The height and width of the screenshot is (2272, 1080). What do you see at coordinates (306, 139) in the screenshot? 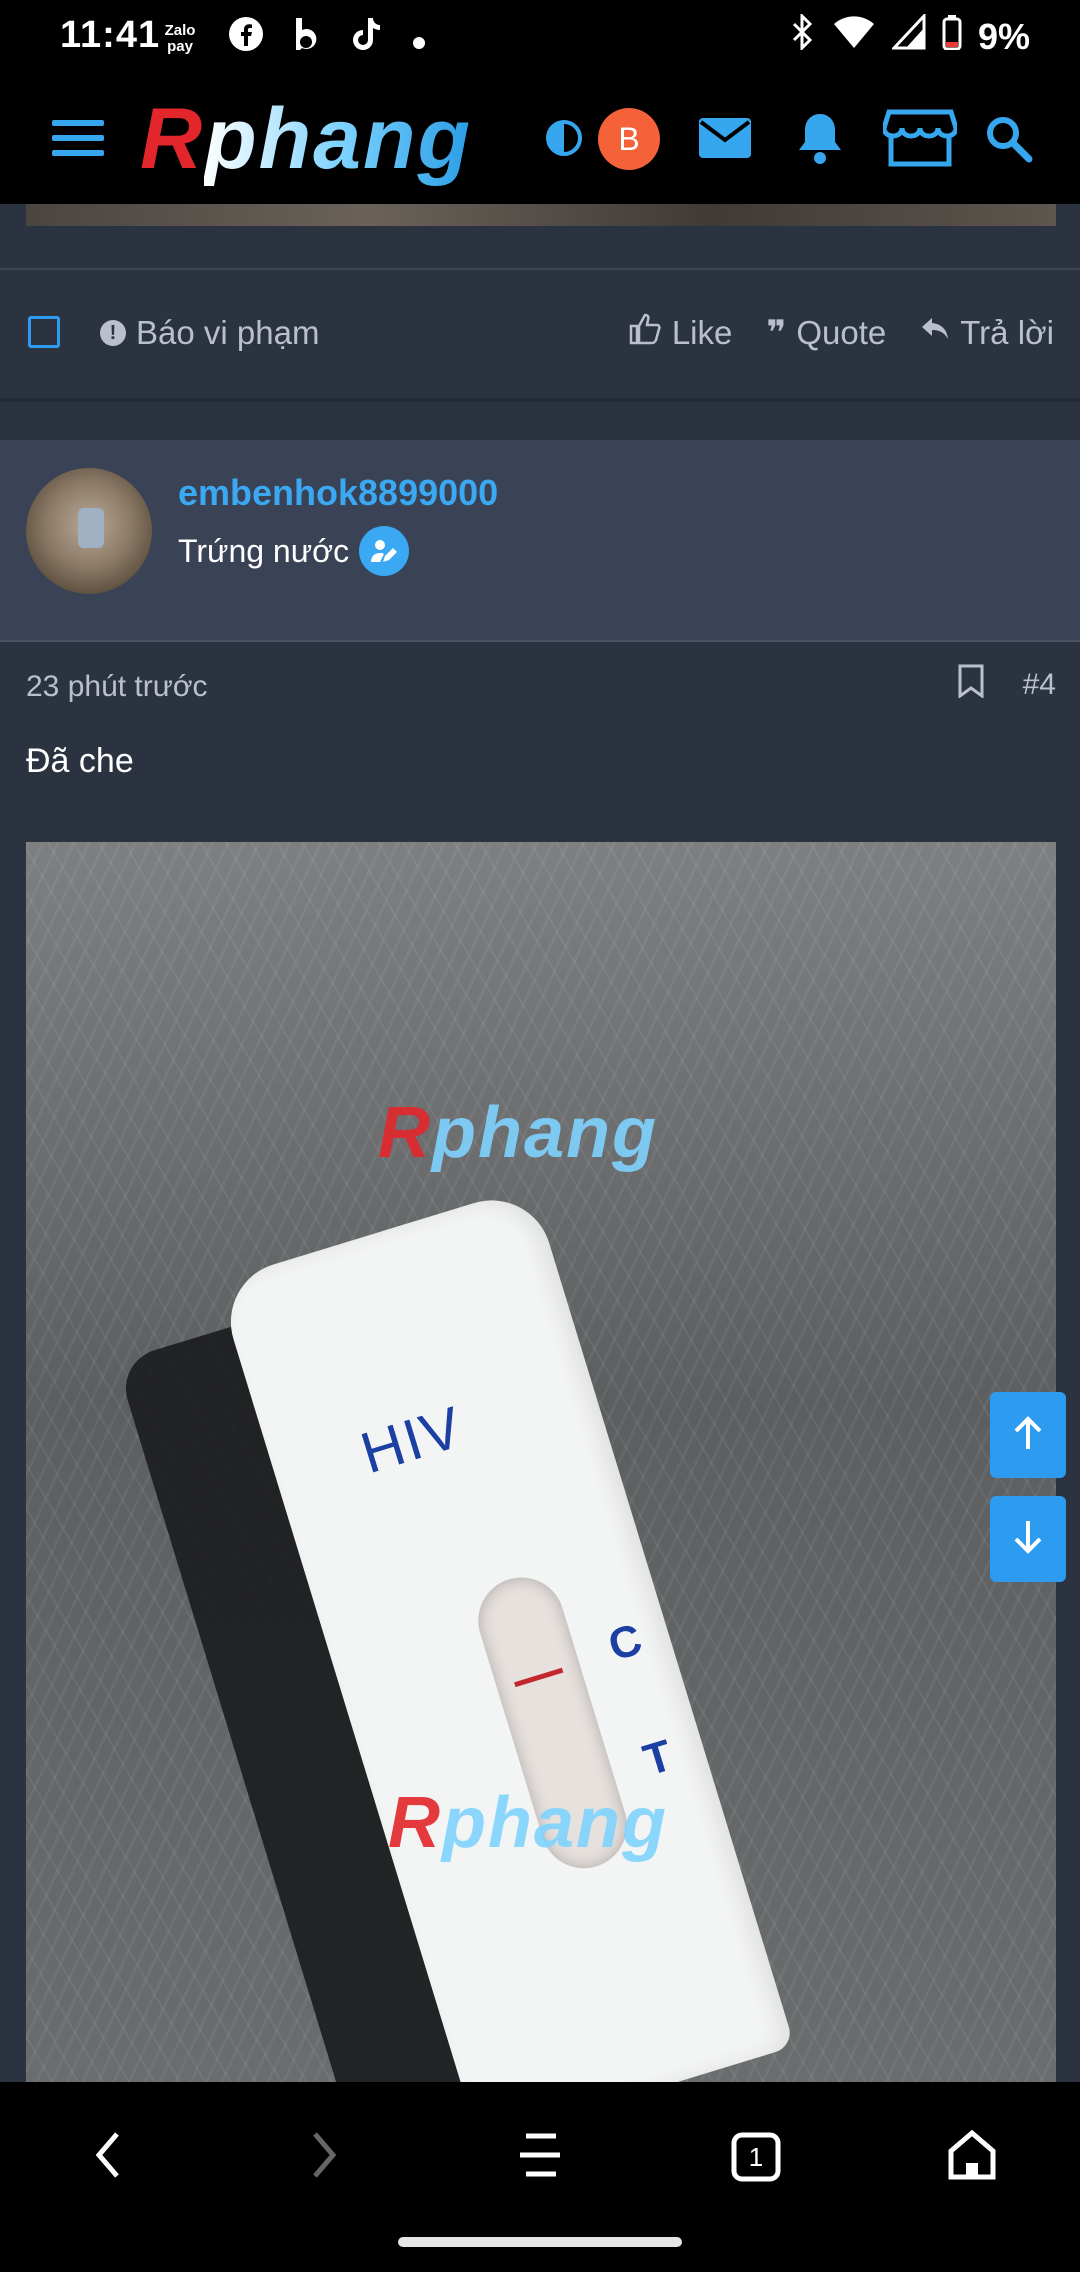
I see `site-logo: Rphang` at bounding box center [306, 139].